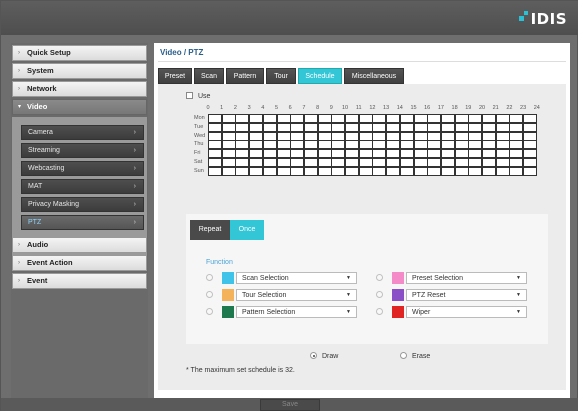 This screenshot has width=578, height=411. I want to click on preset-selection-dropdown: Preset Selection ▼, so click(466, 278).